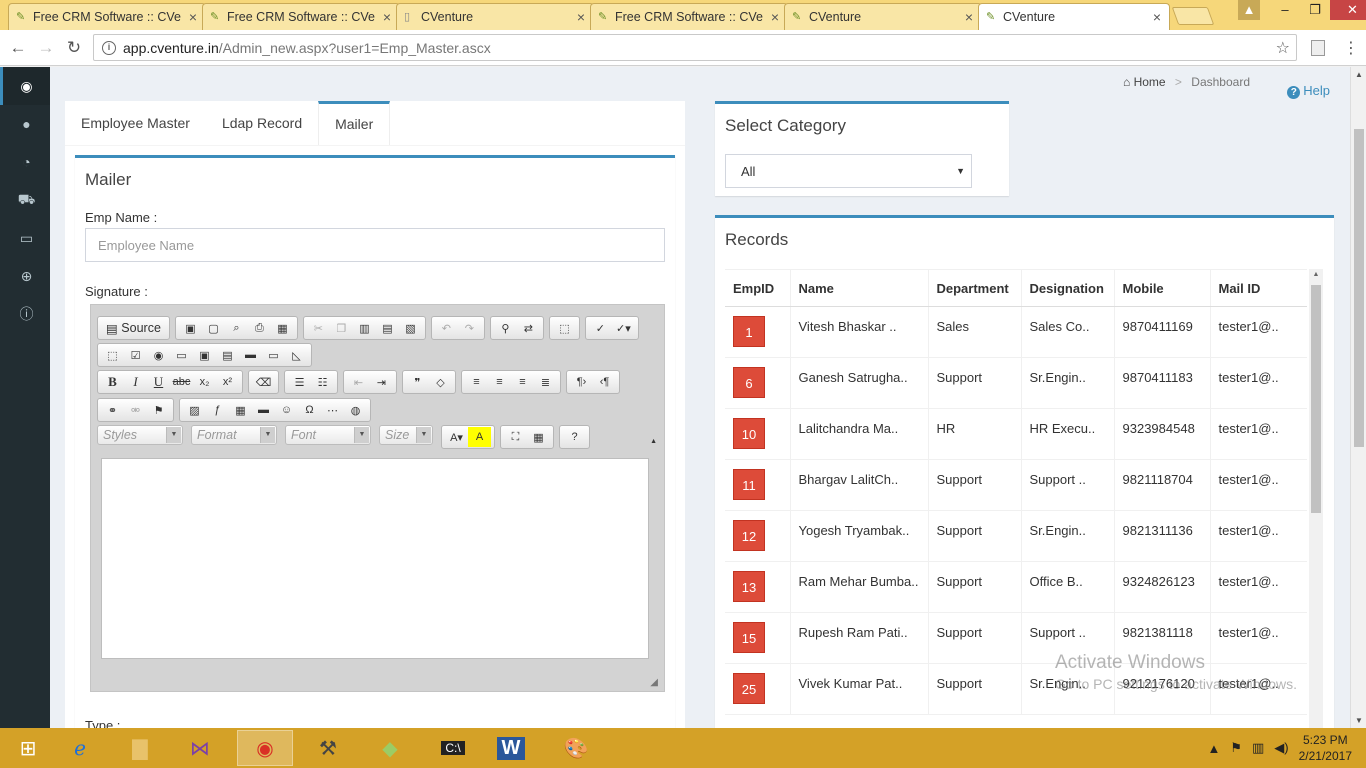  I want to click on sidebar-item-reports: ◔, so click(25, 162).